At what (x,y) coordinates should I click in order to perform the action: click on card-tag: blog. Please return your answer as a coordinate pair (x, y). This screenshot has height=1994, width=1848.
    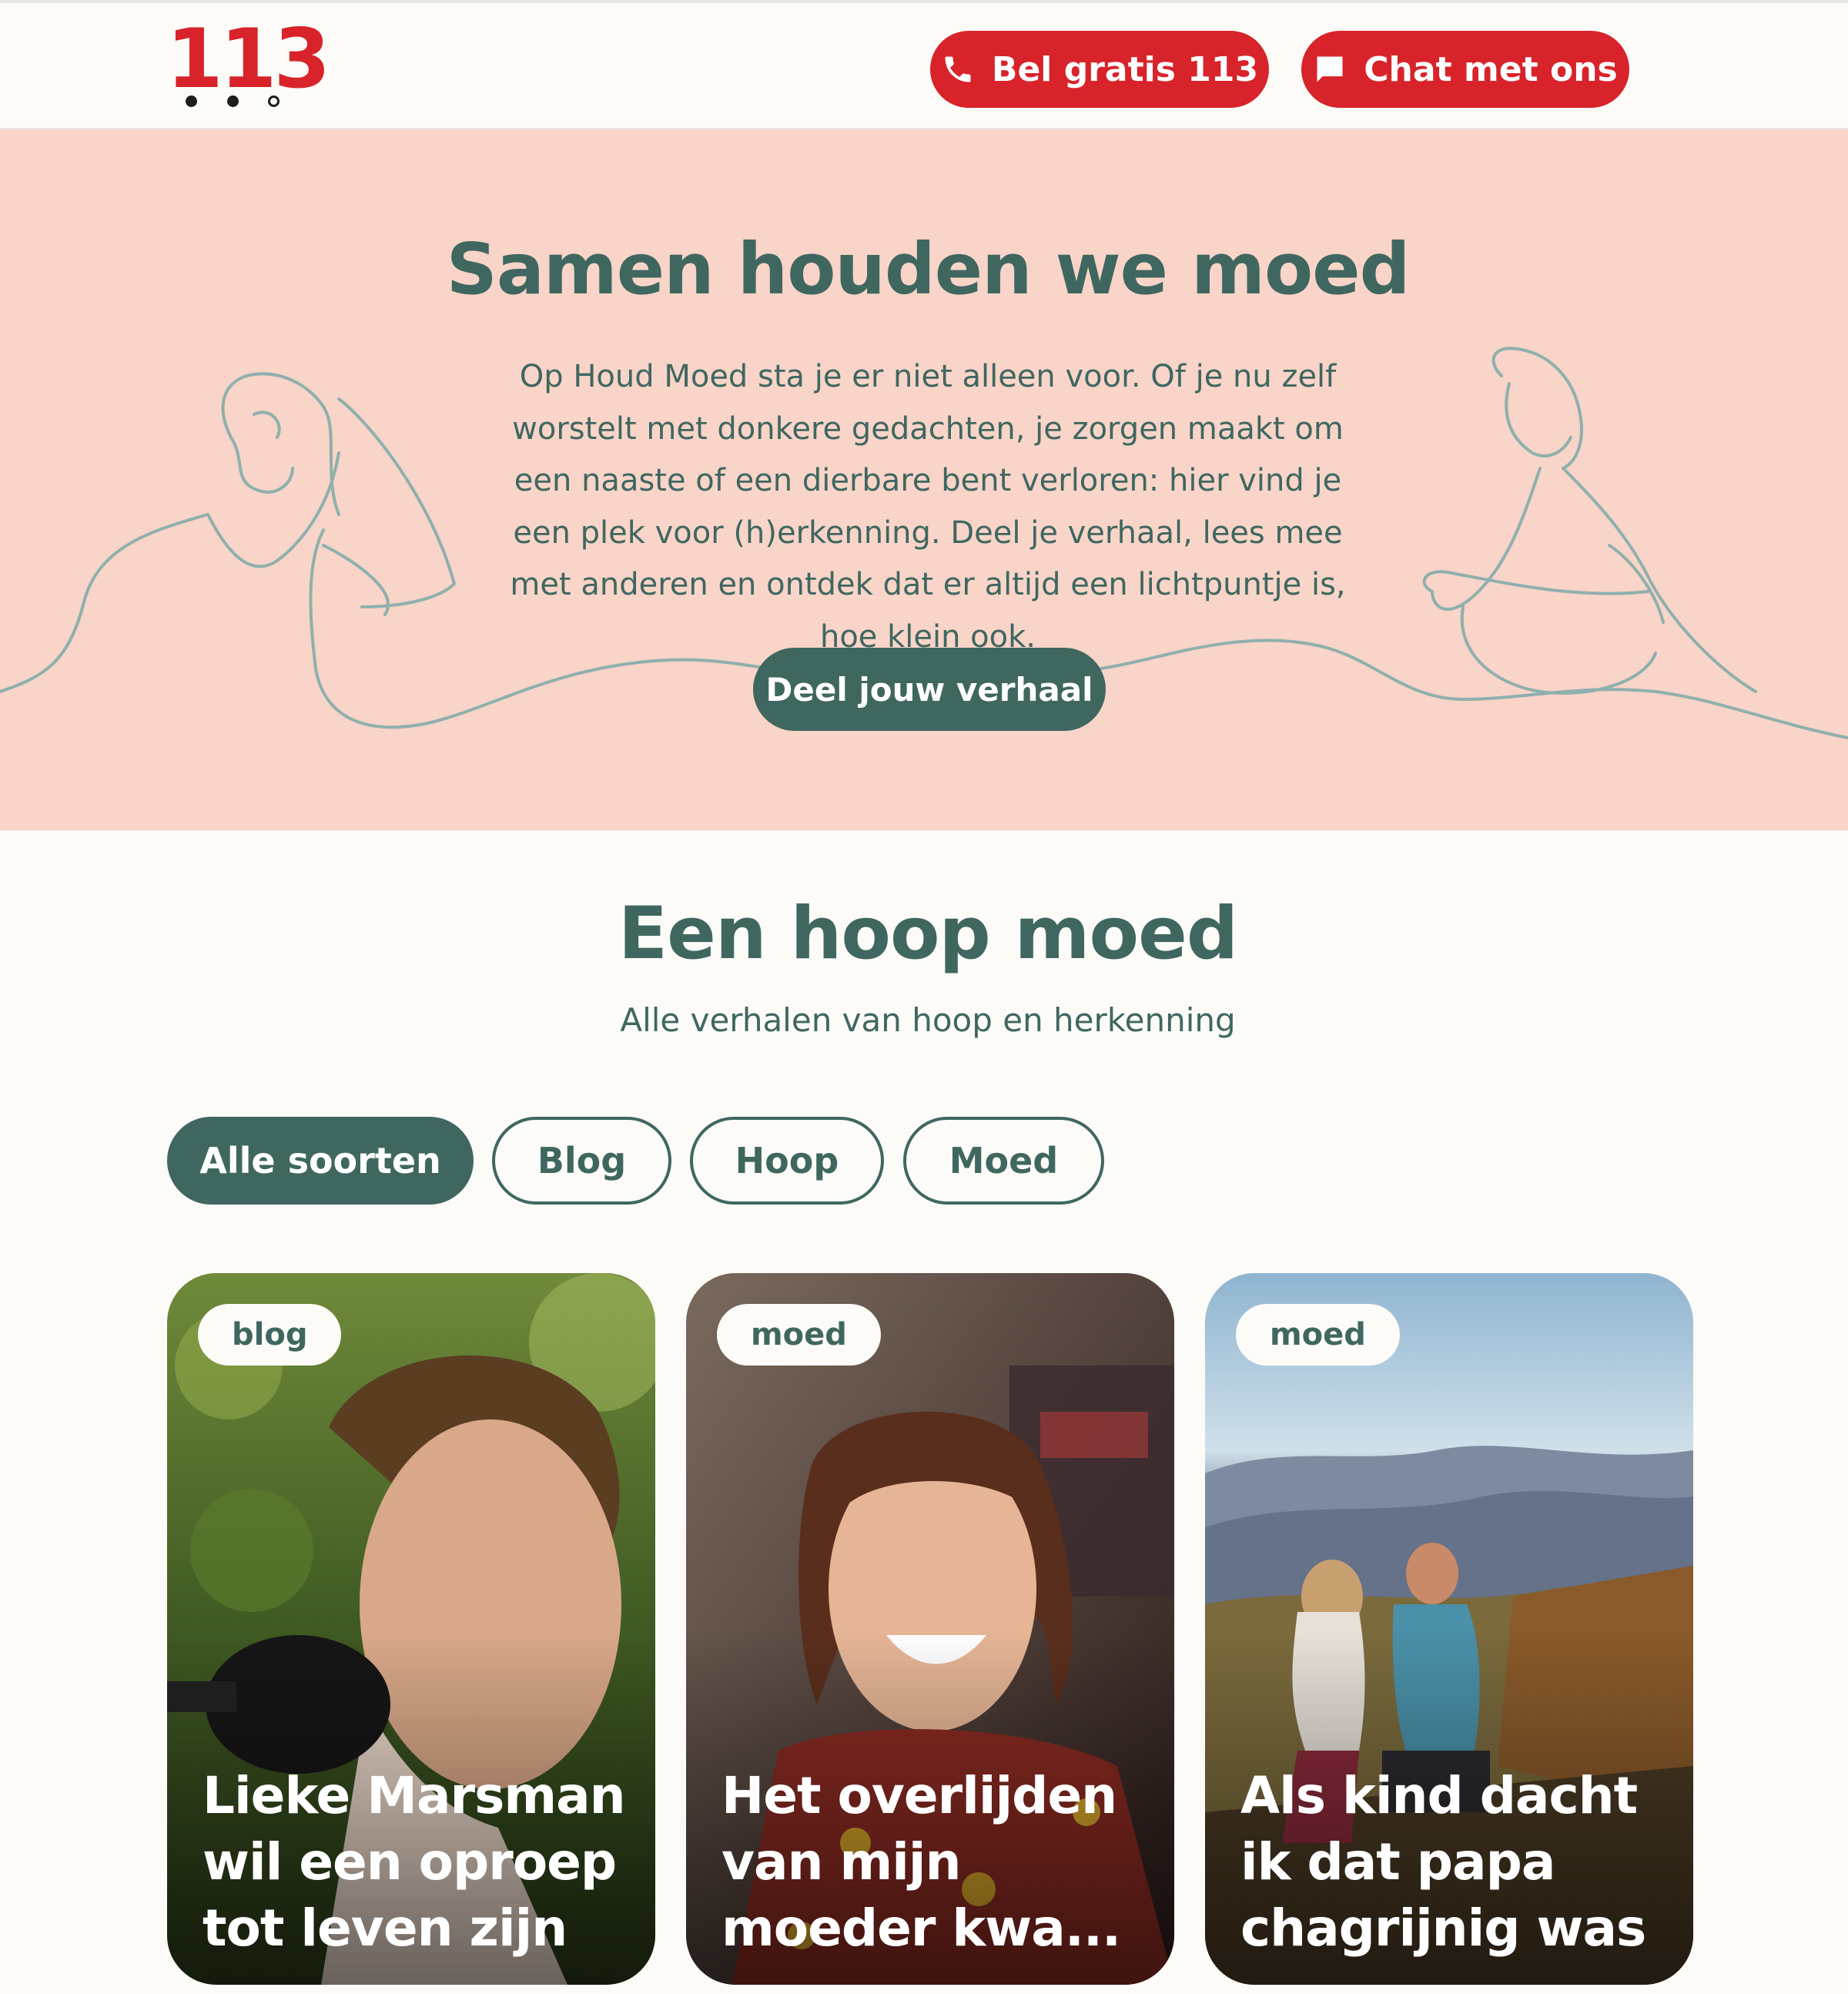
    Looking at the image, I should click on (270, 1335).